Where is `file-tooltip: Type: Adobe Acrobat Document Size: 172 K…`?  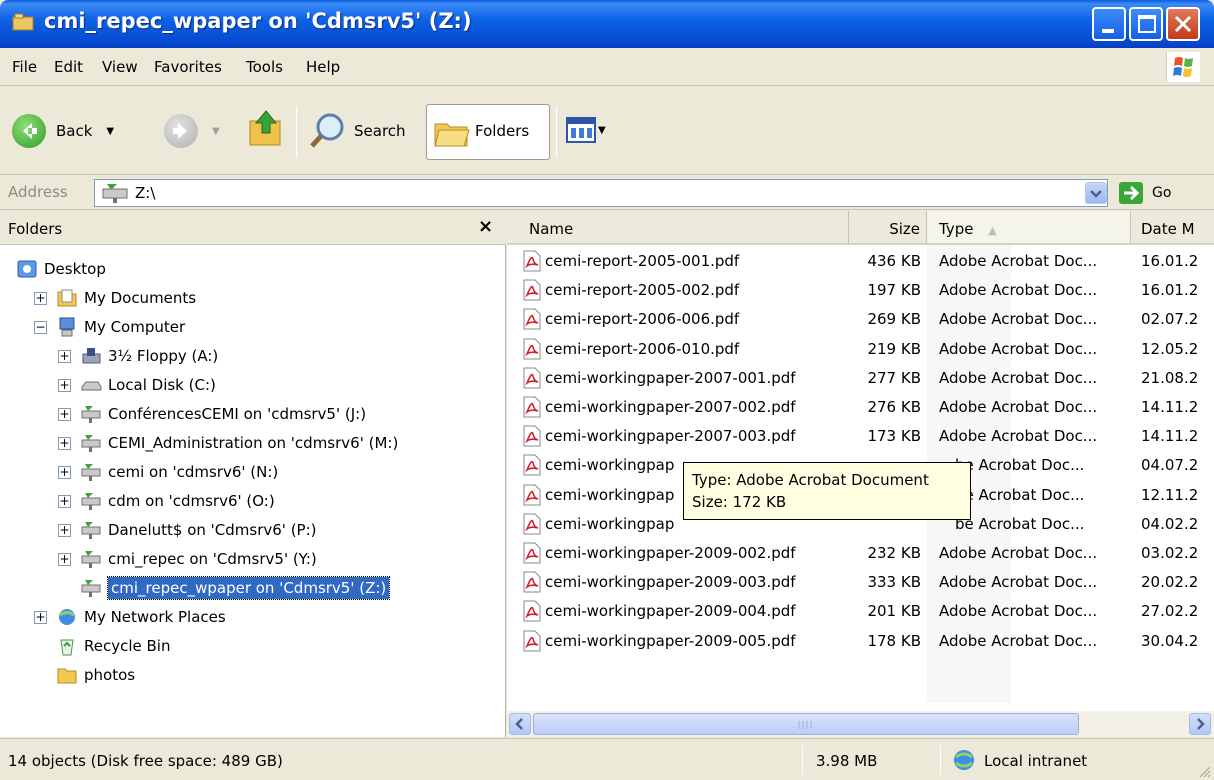 file-tooltip: Type: Adobe Acrobat Document Size: 172 K… is located at coordinates (827, 491).